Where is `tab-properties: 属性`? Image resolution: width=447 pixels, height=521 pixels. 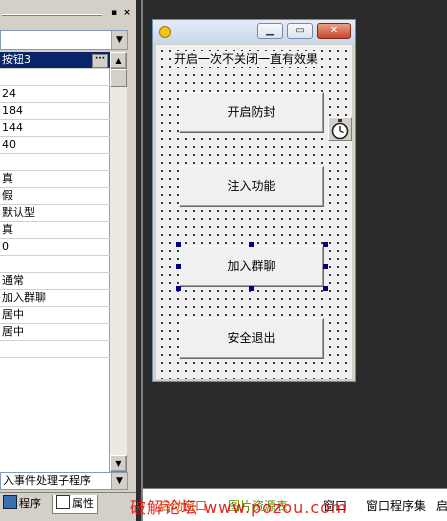 tab-properties: 属性 is located at coordinates (75, 504).